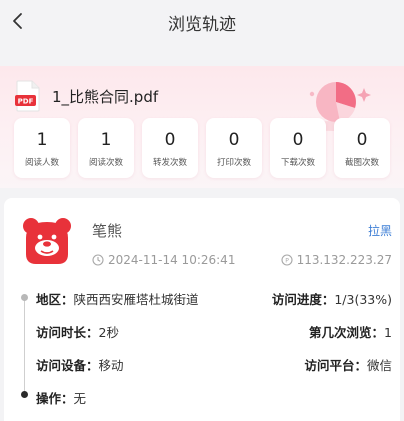  I want to click on duration-value: 2秒, so click(108, 332).